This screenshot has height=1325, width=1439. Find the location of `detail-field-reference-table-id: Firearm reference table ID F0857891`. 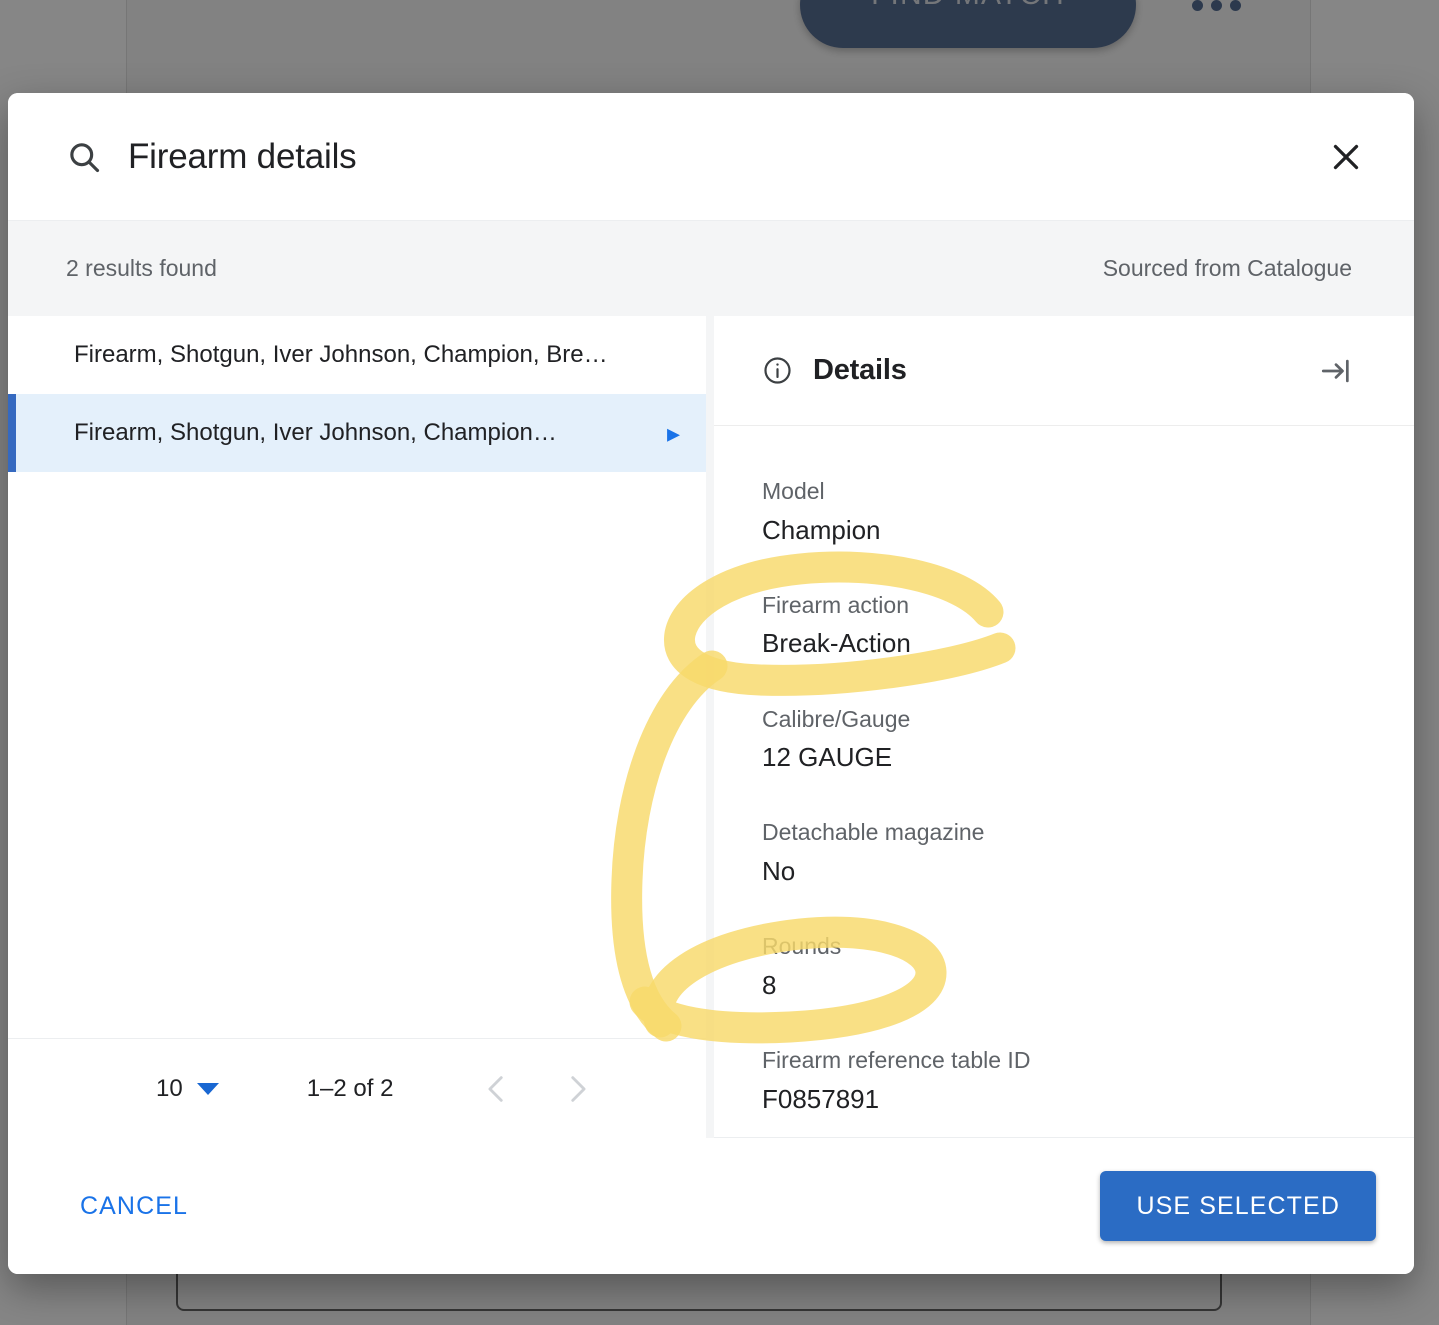

detail-field-reference-table-id: Firearm reference table ID F0857891 is located at coordinates (1060, 1081).